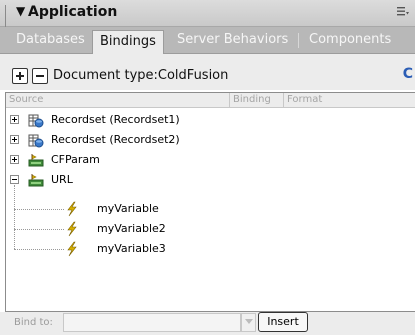 Image resolution: width=415 pixels, height=335 pixels. What do you see at coordinates (408, 74) in the screenshot?
I see `refresh-icon: C` at bounding box center [408, 74].